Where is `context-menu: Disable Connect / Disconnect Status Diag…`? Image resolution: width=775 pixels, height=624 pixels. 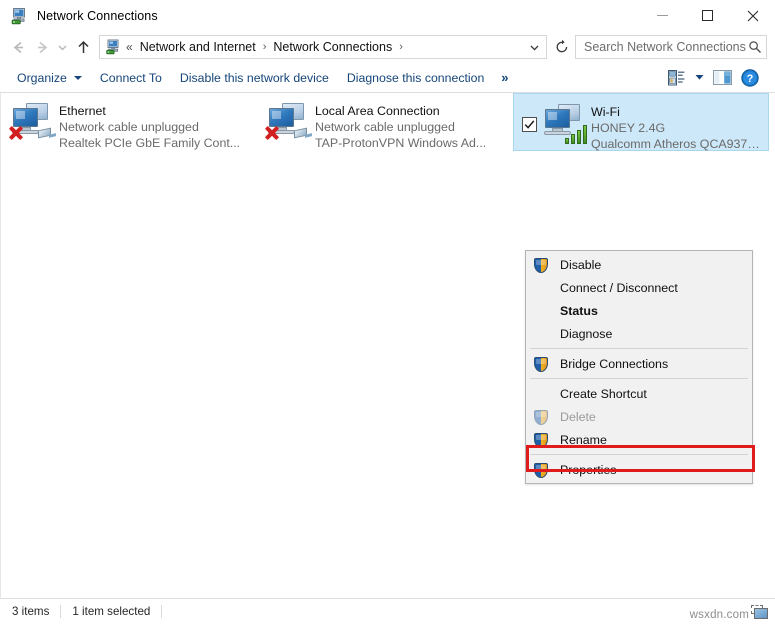 context-menu: Disable Connect / Disconnect Status Diag… is located at coordinates (639, 367).